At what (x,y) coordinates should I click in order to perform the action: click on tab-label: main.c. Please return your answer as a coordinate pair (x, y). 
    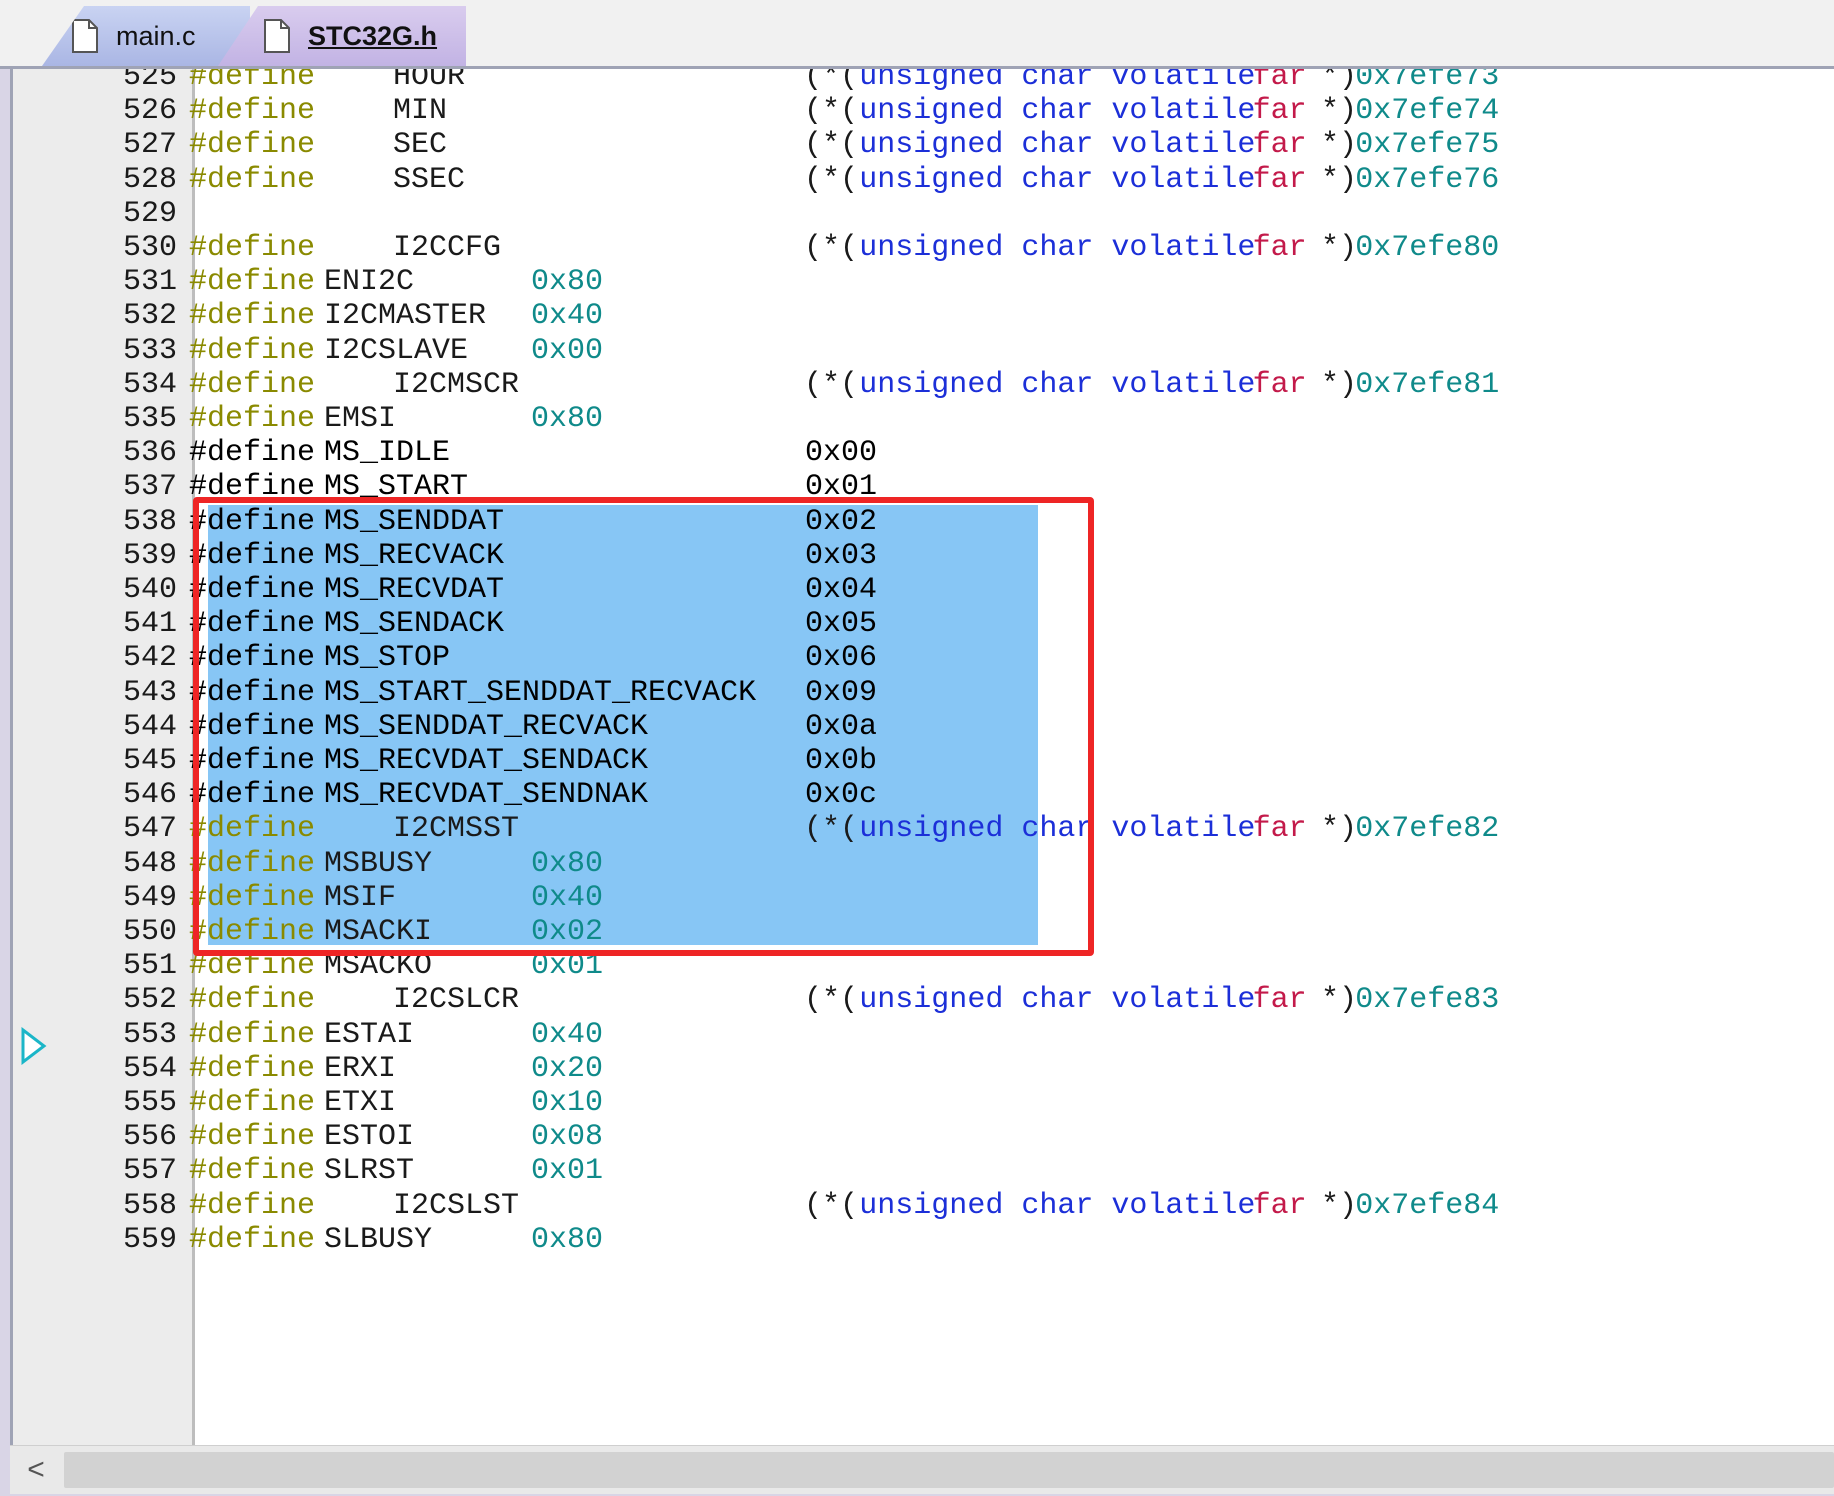
    Looking at the image, I should click on (156, 35).